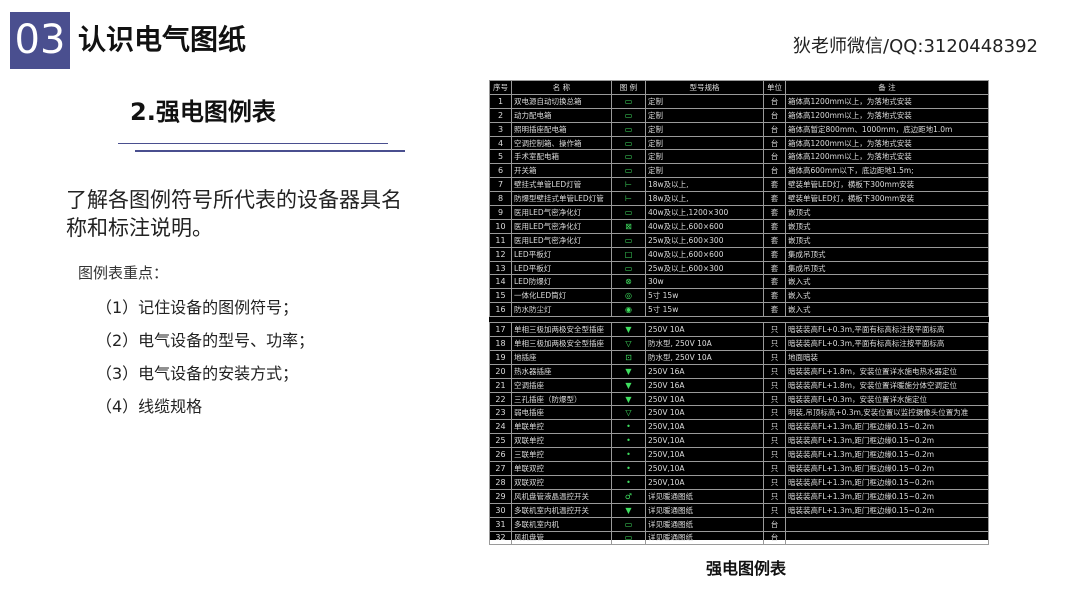 This screenshot has width=1080, height=608. What do you see at coordinates (704, 330) in the screenshot?
I see `table-cell-model: 250V 10A` at bounding box center [704, 330].